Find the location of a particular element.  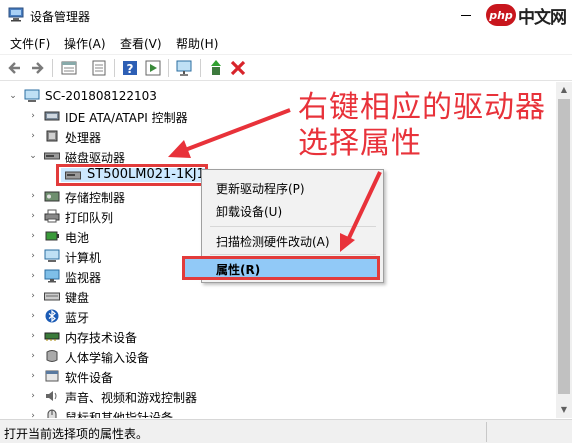

tree-category-label: 声音、视频和游戏控制器 is located at coordinates (131, 398).